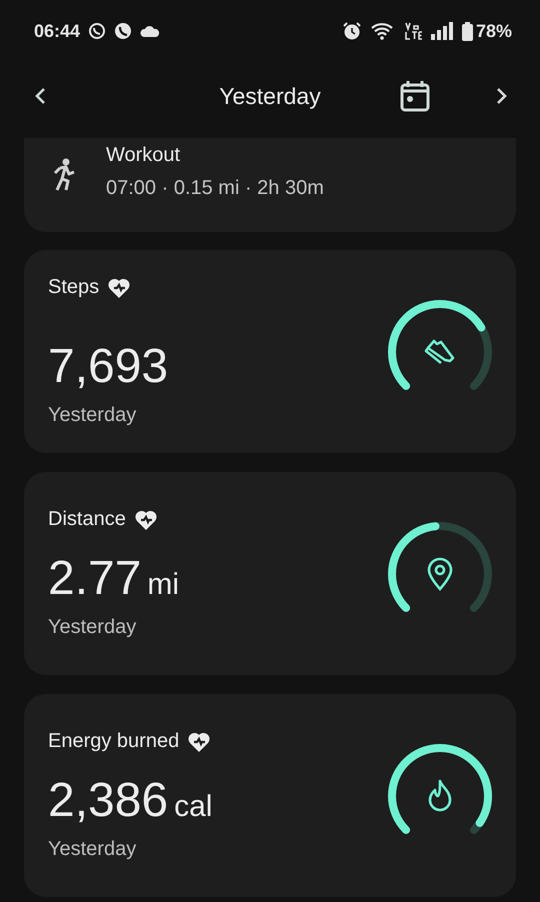 The image size is (540, 902). What do you see at coordinates (440, 573) in the screenshot?
I see `location-pin-icon` at bounding box center [440, 573].